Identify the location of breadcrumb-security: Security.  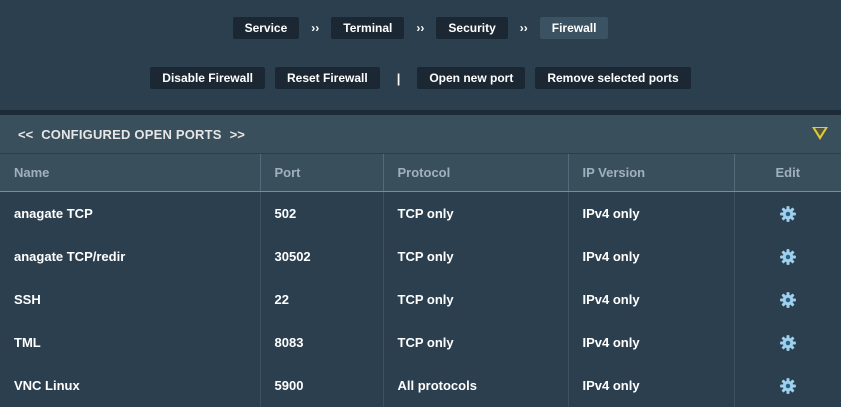
(472, 28).